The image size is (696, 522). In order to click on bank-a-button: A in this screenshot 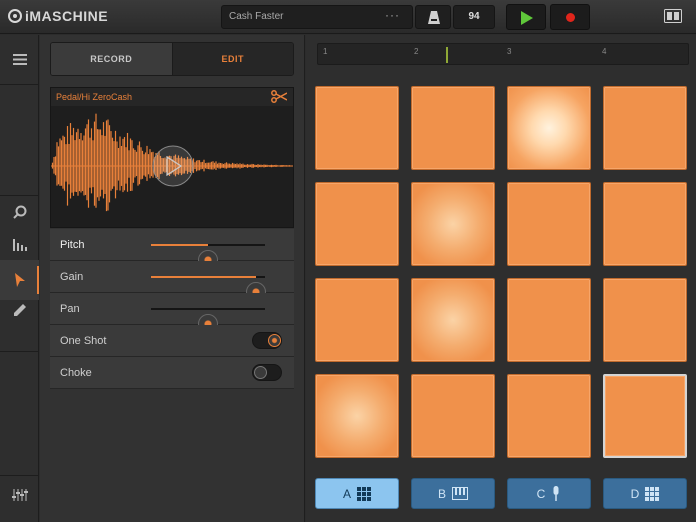, I will do `click(357, 493)`.